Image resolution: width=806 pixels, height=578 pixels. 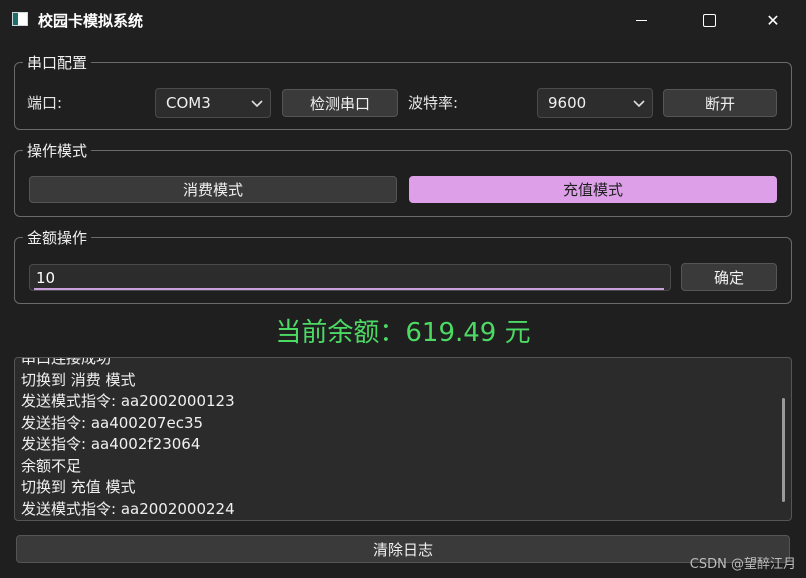 What do you see at coordinates (111, 444) in the screenshot?
I see `log-line: 发送指令: aa4002f23064` at bounding box center [111, 444].